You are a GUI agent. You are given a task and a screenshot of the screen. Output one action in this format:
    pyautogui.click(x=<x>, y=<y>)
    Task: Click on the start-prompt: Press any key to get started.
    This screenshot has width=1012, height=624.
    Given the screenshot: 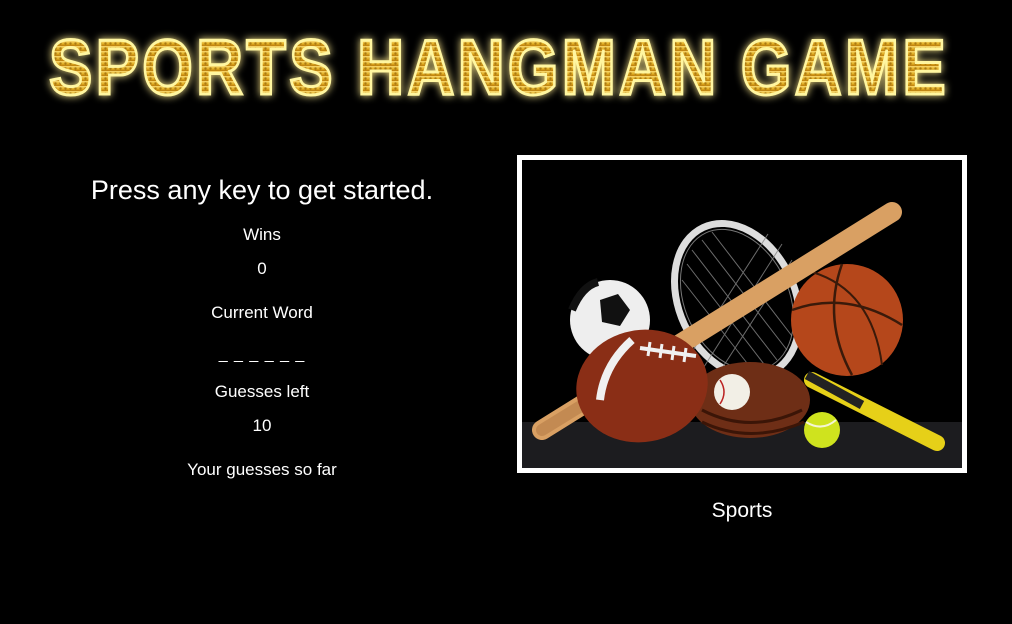 What is the action you would take?
    pyautogui.click(x=262, y=190)
    